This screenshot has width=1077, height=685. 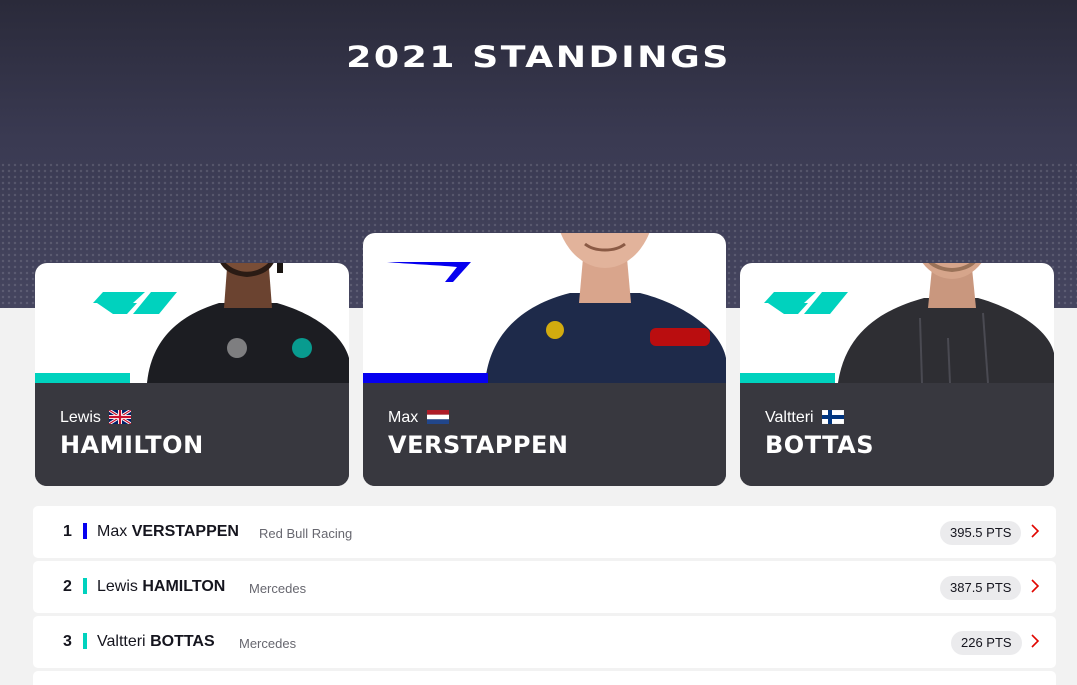 I want to click on netherlands-flag-icon, so click(x=437, y=417).